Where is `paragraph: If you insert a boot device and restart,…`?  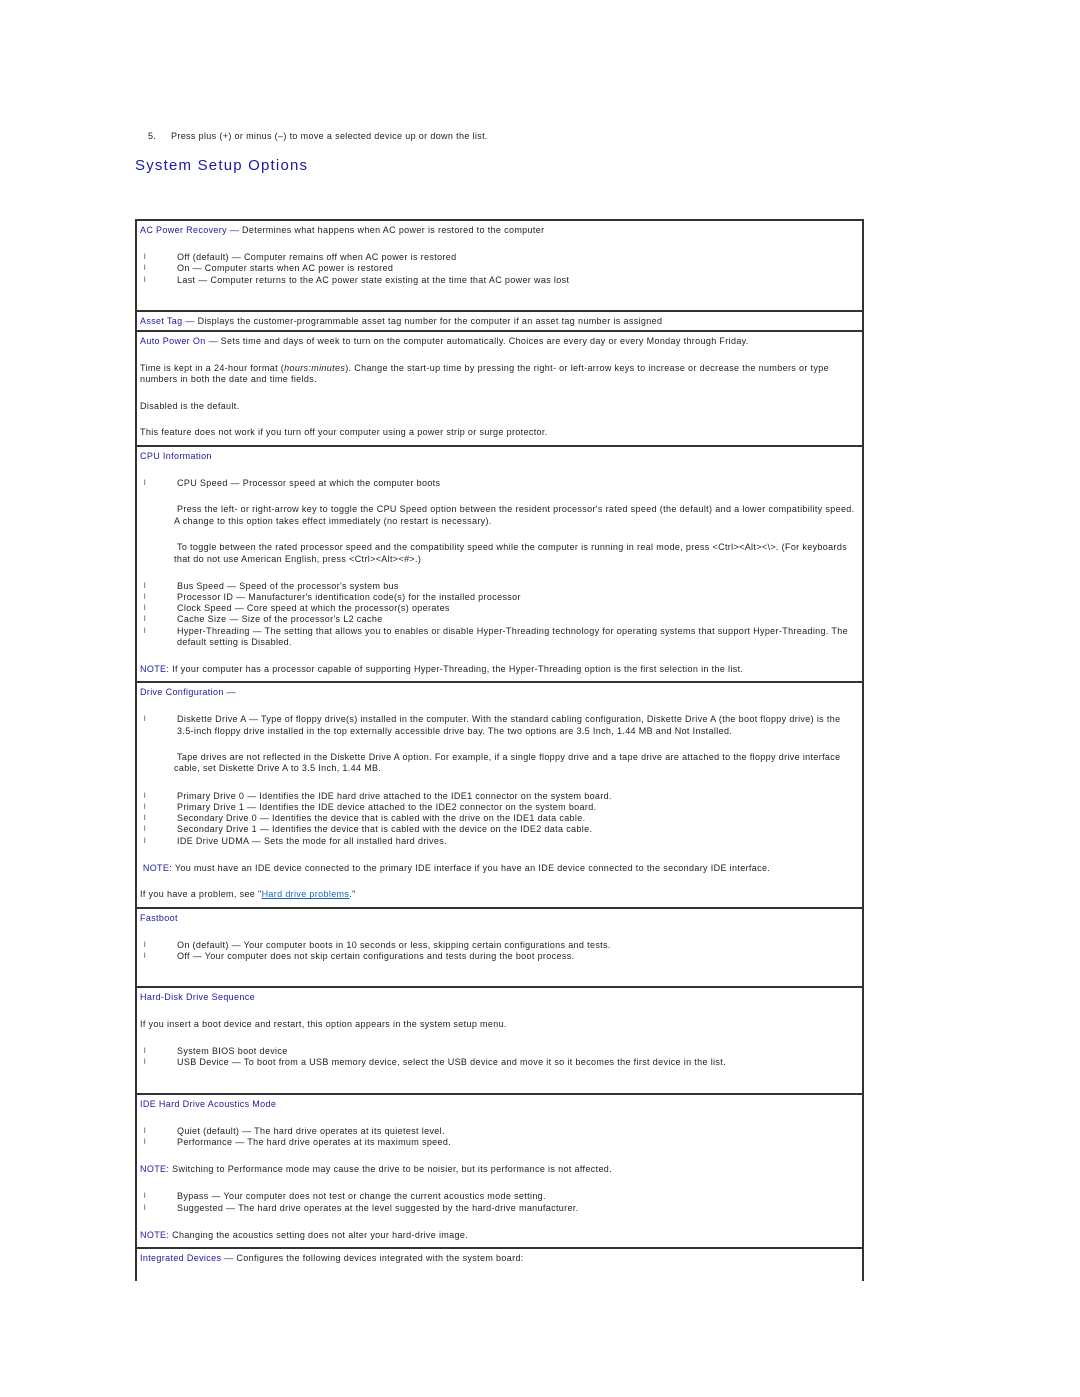 paragraph: If you insert a boot device and restart,… is located at coordinates (323, 1023).